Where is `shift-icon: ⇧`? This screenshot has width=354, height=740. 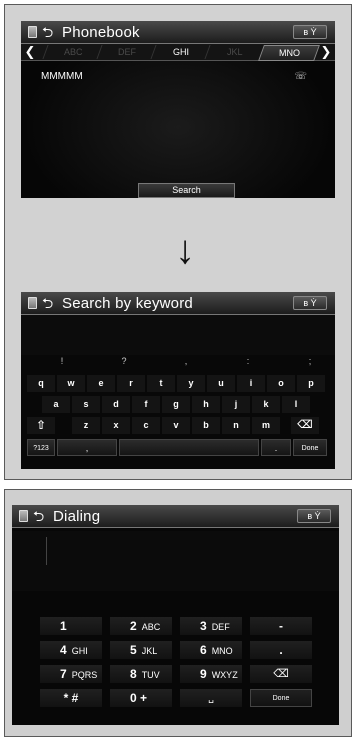
shift-icon: ⇧ is located at coordinates (41, 425).